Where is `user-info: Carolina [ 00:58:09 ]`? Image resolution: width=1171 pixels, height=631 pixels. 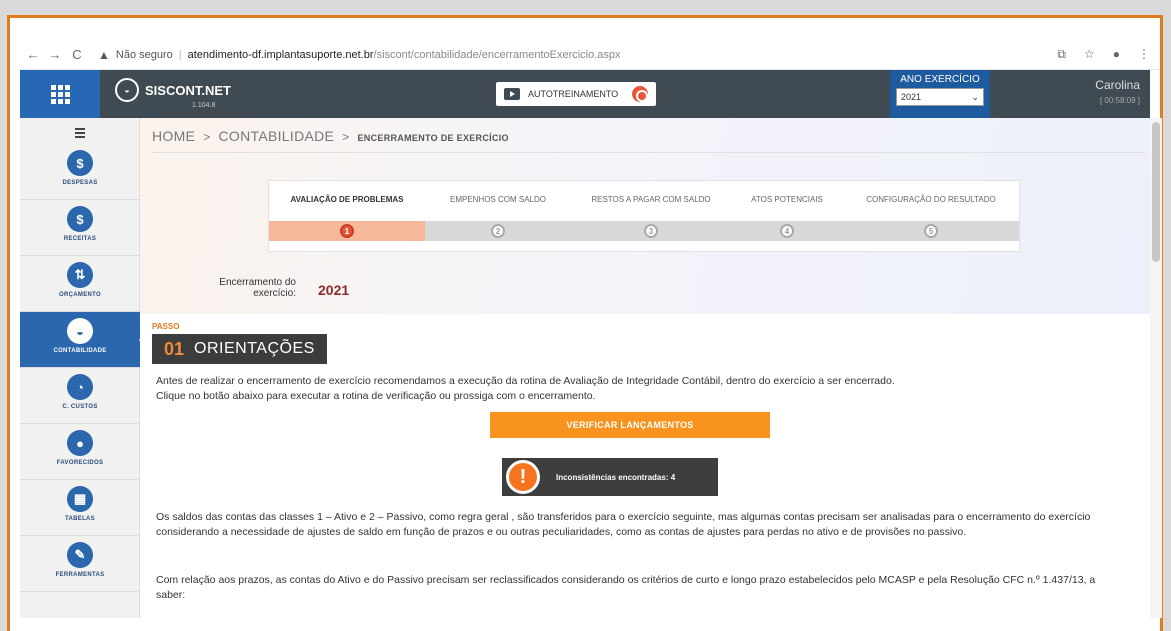 user-info: Carolina [ 00:58:09 ] is located at coordinates (1117, 91).